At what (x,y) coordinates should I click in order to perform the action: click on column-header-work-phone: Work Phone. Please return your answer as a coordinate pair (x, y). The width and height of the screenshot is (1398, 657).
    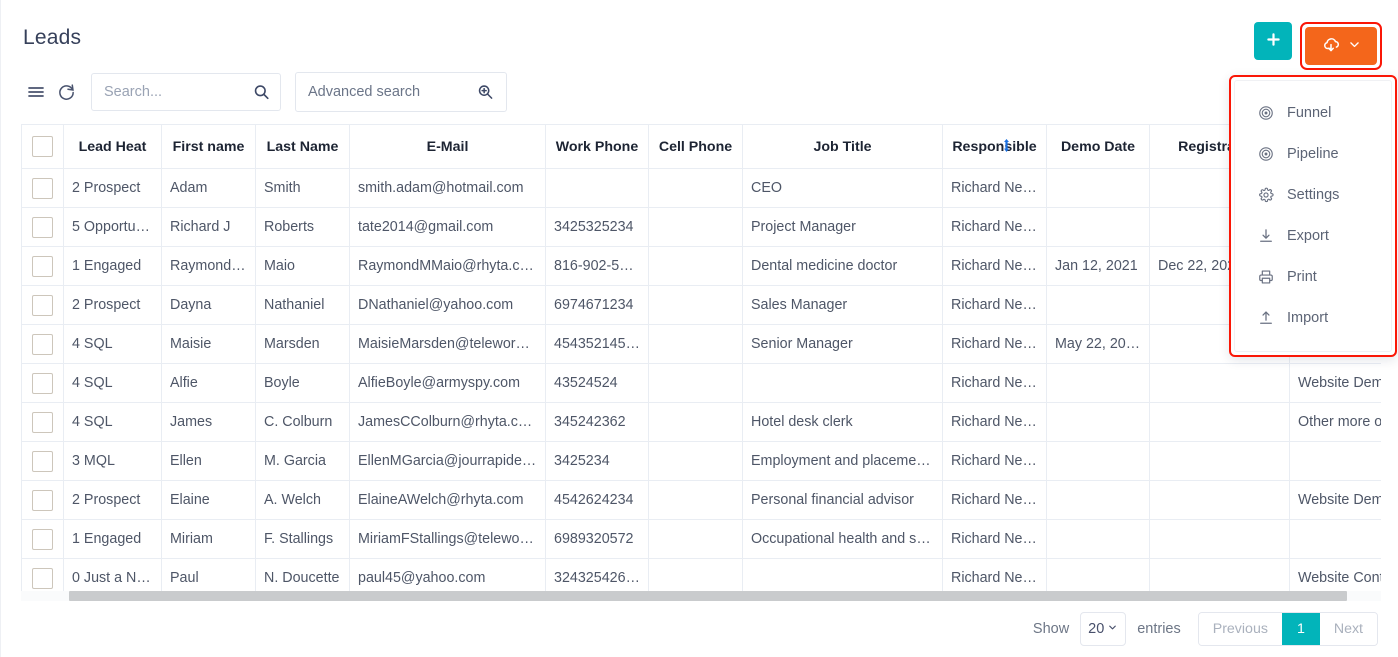
    Looking at the image, I should click on (597, 146).